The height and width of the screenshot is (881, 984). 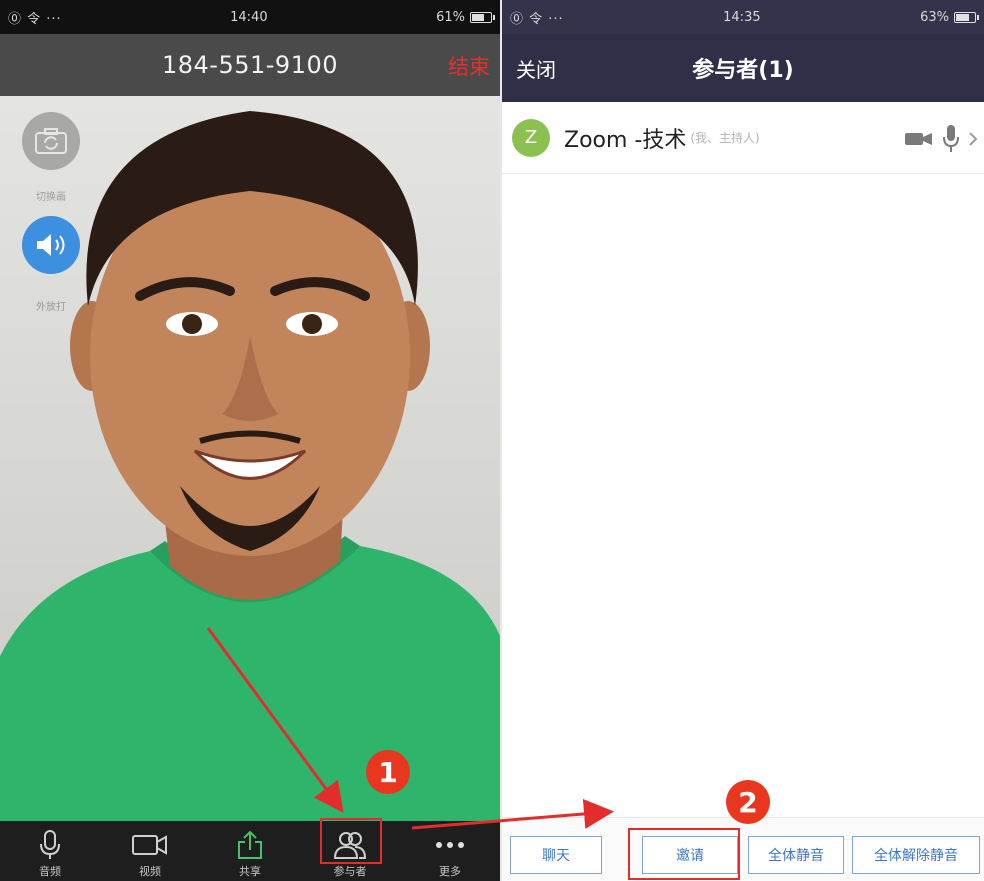 What do you see at coordinates (531, 137) in the screenshot?
I see `avatar: Z` at bounding box center [531, 137].